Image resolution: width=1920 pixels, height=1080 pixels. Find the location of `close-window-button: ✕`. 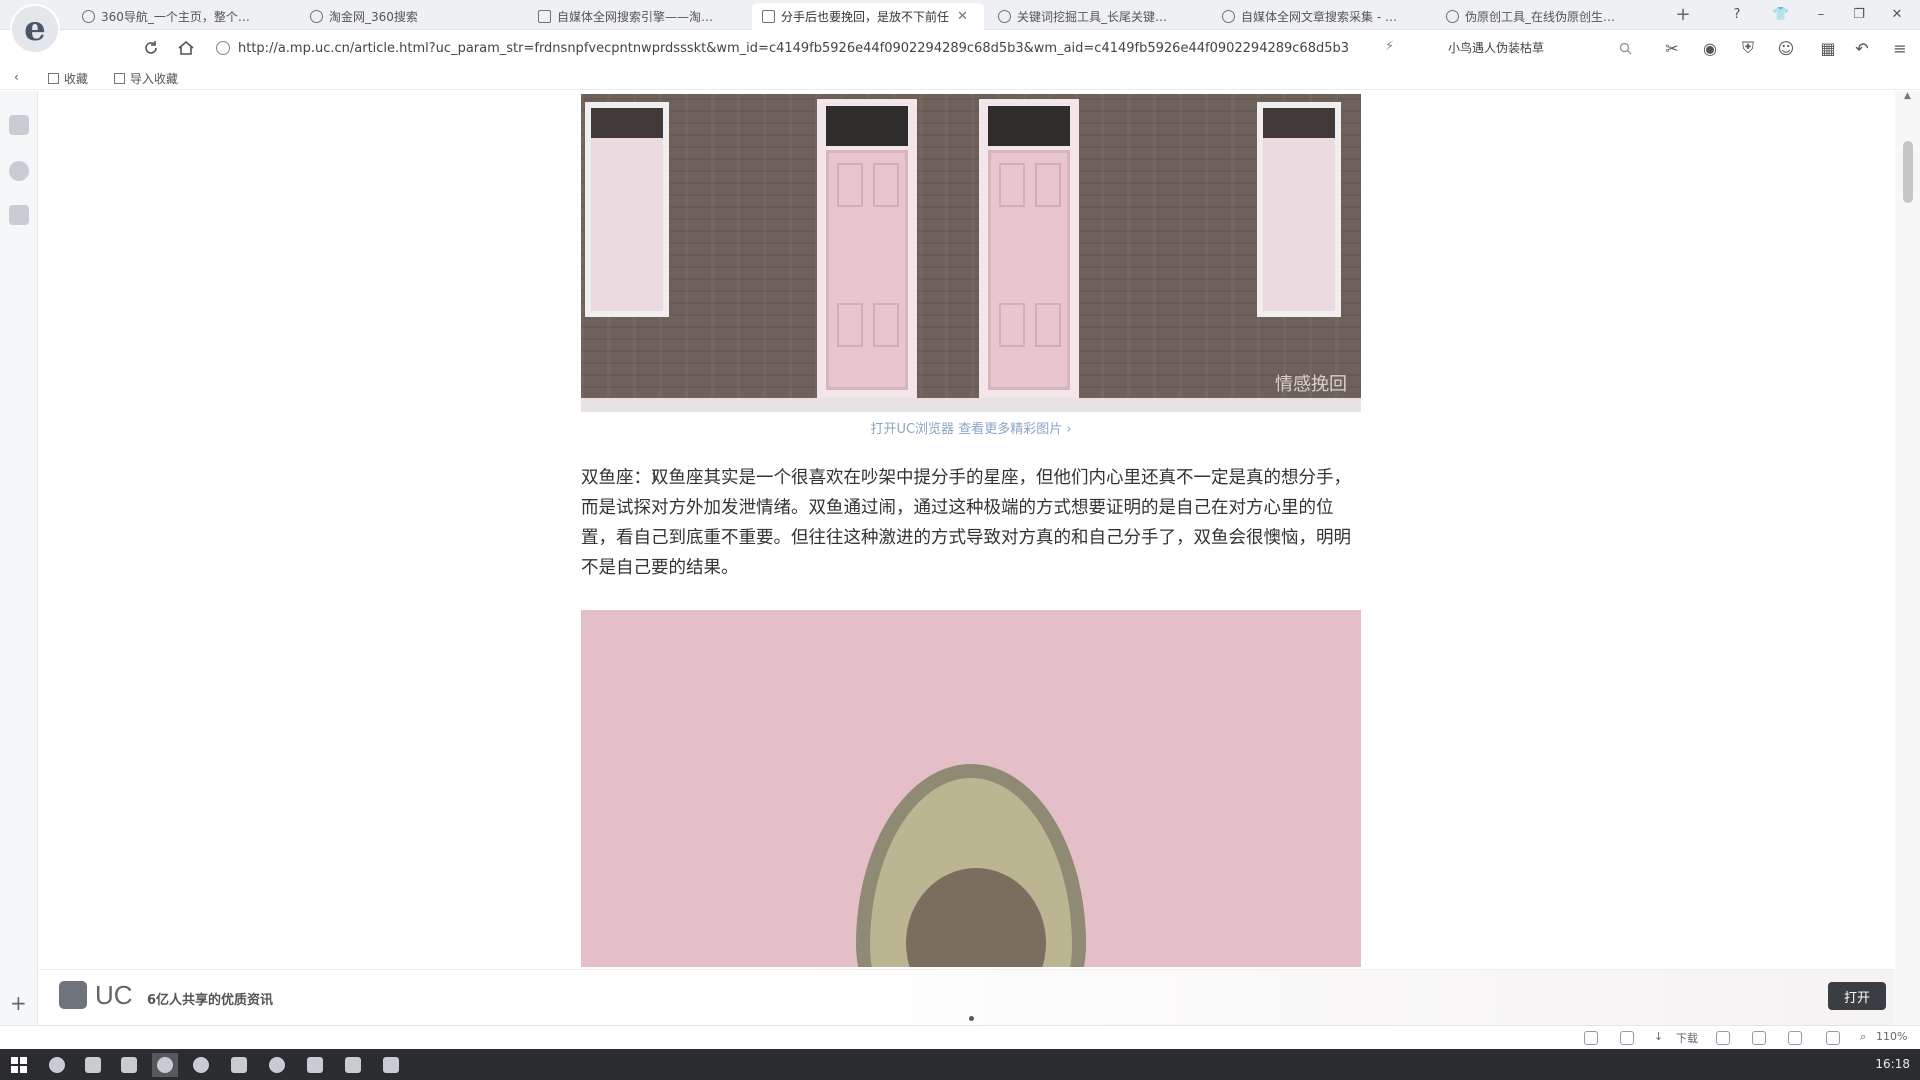

close-window-button: ✕ is located at coordinates (1897, 15).